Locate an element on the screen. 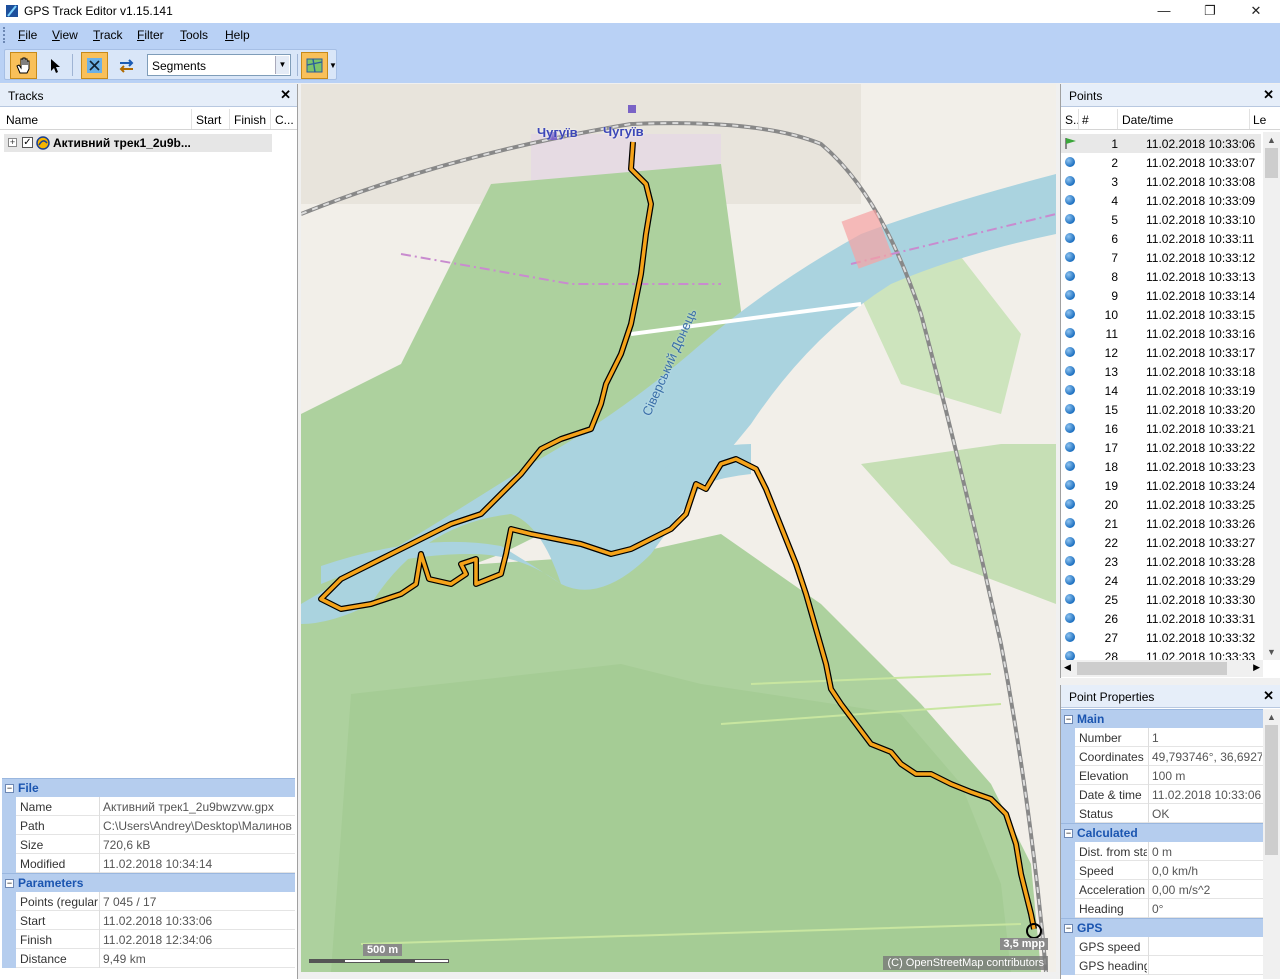 This screenshot has width=1280, height=979. menu-filter: Filter is located at coordinates (150, 35).